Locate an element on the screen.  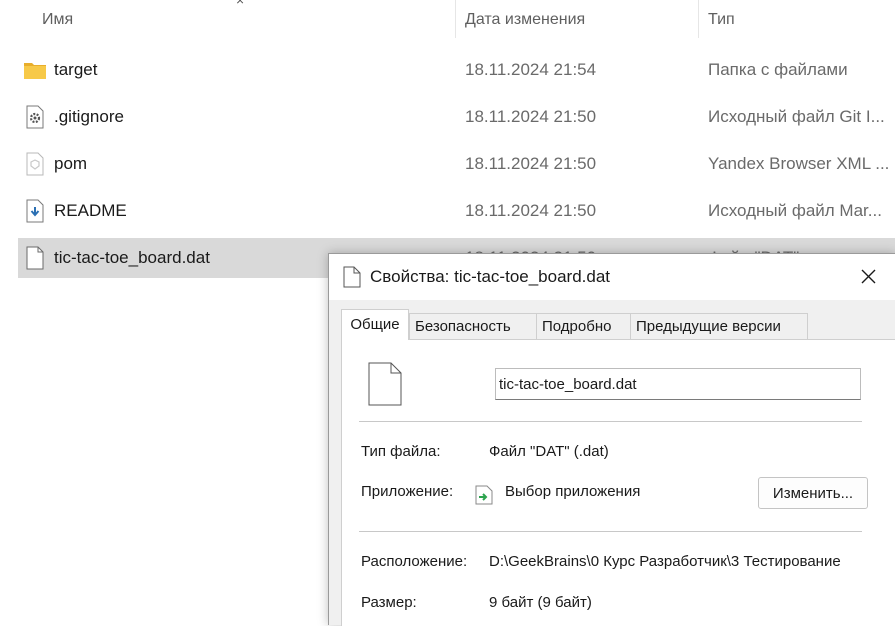
close-icon is located at coordinates (868, 276).